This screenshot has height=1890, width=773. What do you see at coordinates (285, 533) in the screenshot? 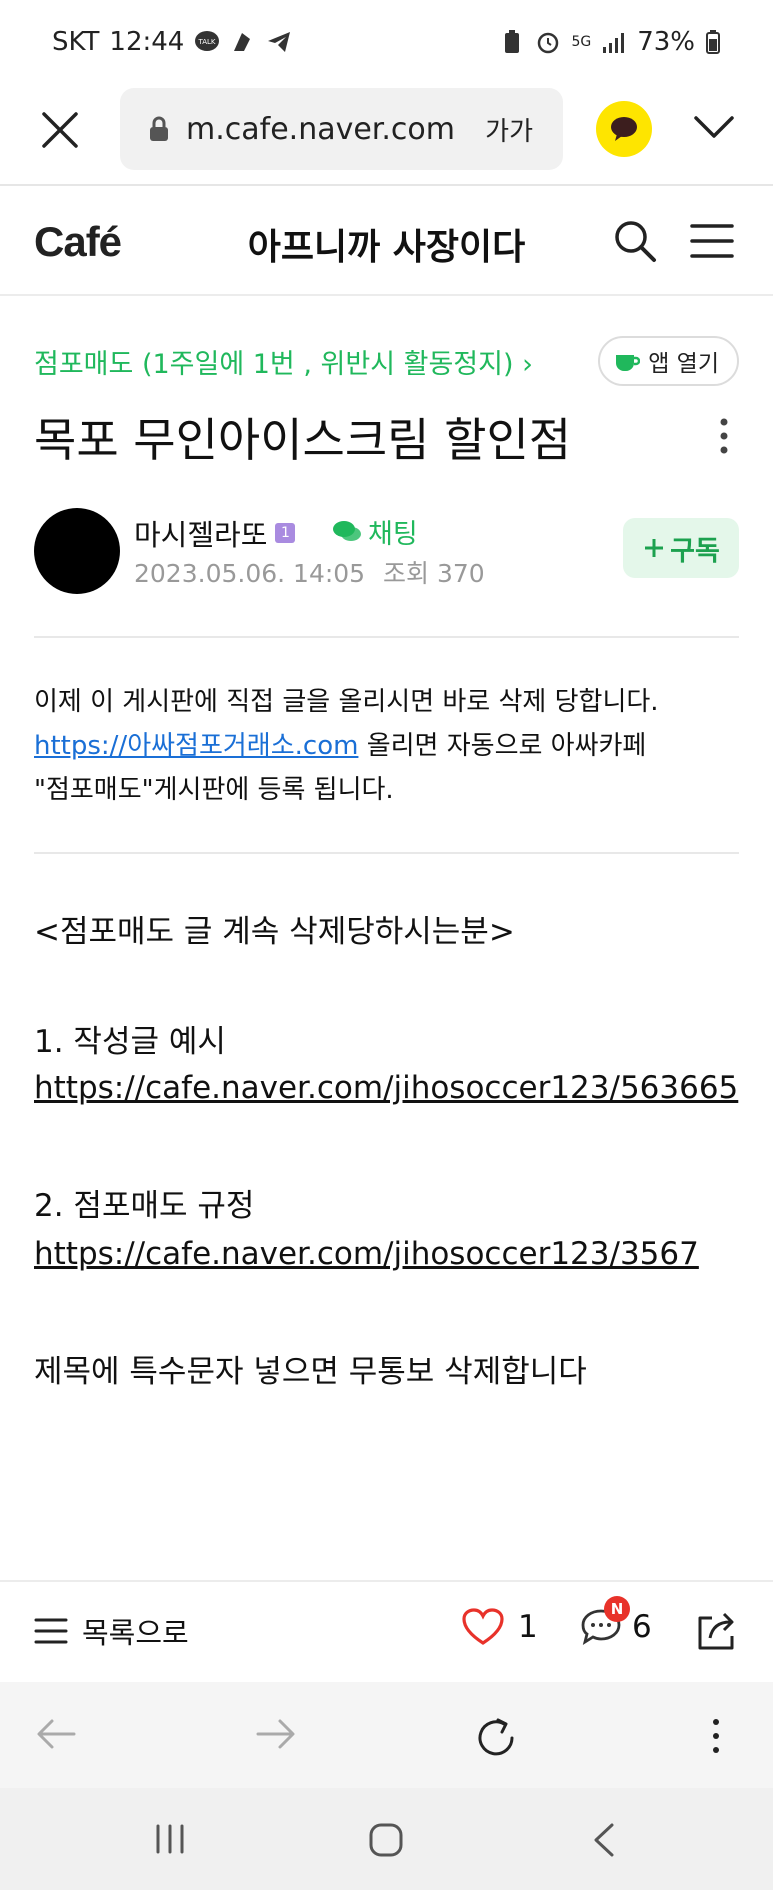
I see `level-badge: 1` at bounding box center [285, 533].